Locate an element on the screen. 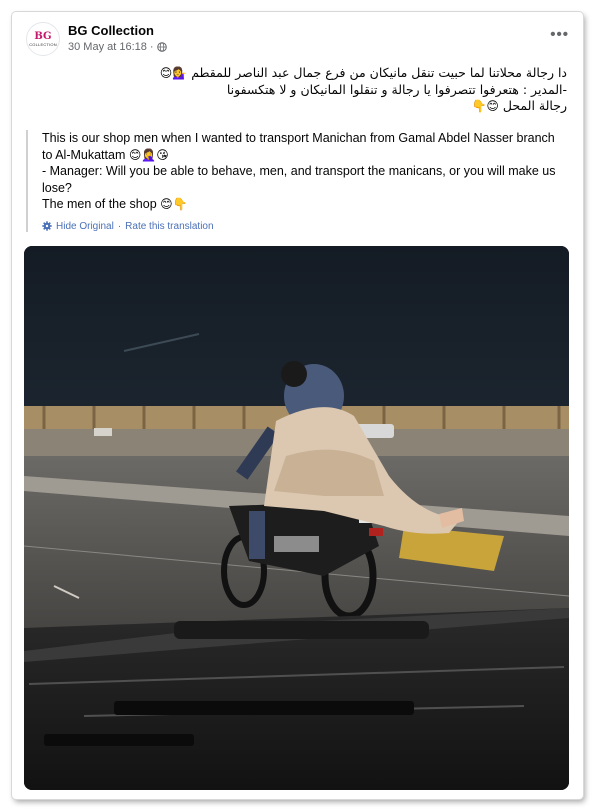 Image resolution: width=595 pixels, height=811 pixels. globe-icon is located at coordinates (161, 47).